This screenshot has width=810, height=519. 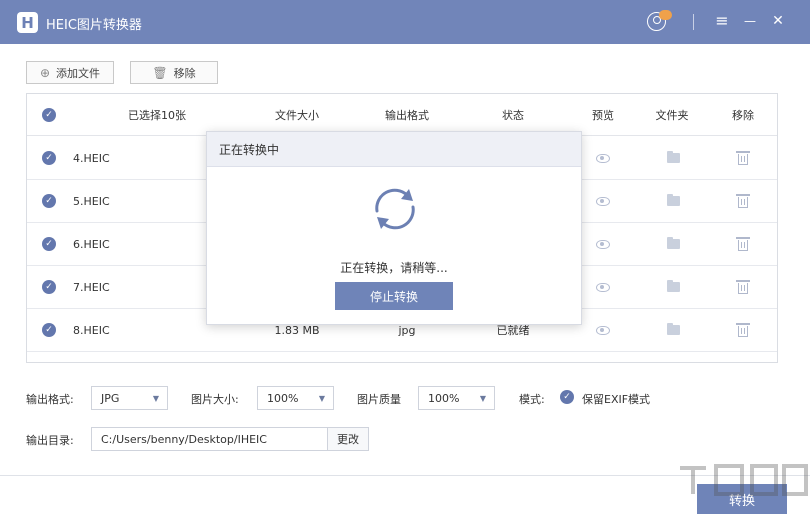 I want to click on file-name: 7.HEIC, so click(x=91, y=287).